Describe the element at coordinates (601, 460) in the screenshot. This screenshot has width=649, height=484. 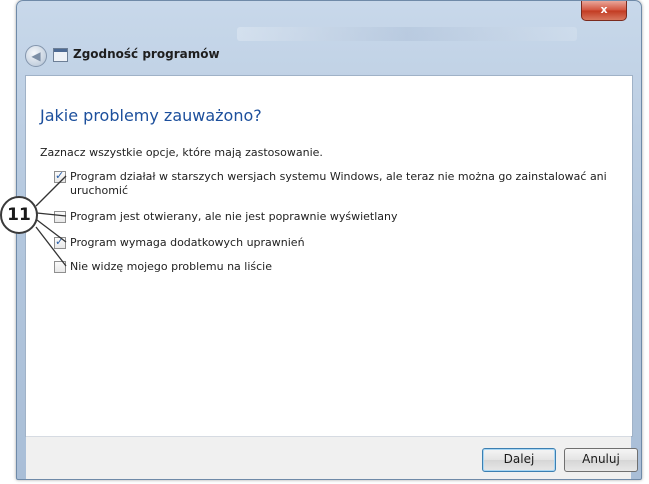
I see `cancel-button: Anuluj` at that location.